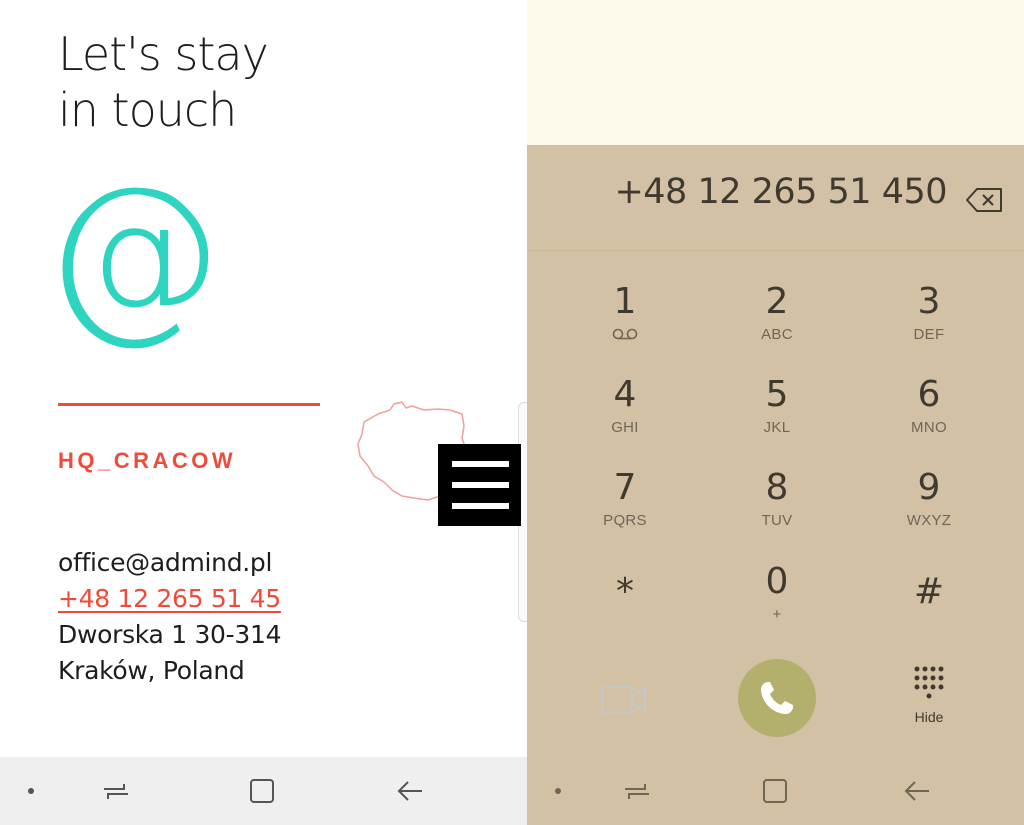  I want to click on voicemail-icon, so click(625, 334).